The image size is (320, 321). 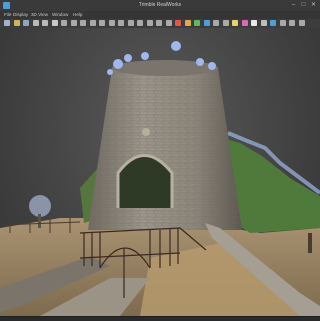 I want to click on fit-icon, so click(x=92, y=23).